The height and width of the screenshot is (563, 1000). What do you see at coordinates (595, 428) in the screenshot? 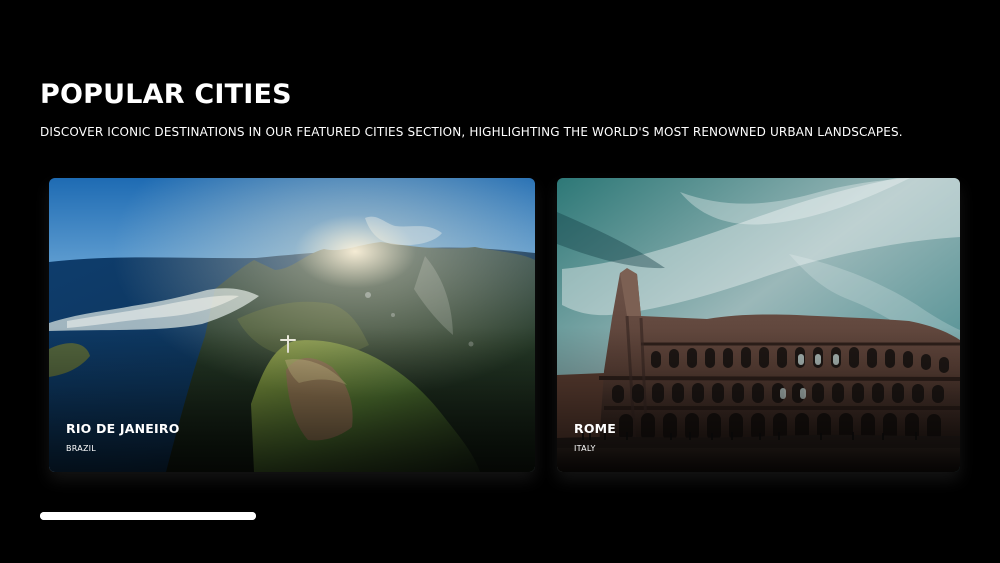
I see `city-name: ROME` at bounding box center [595, 428].